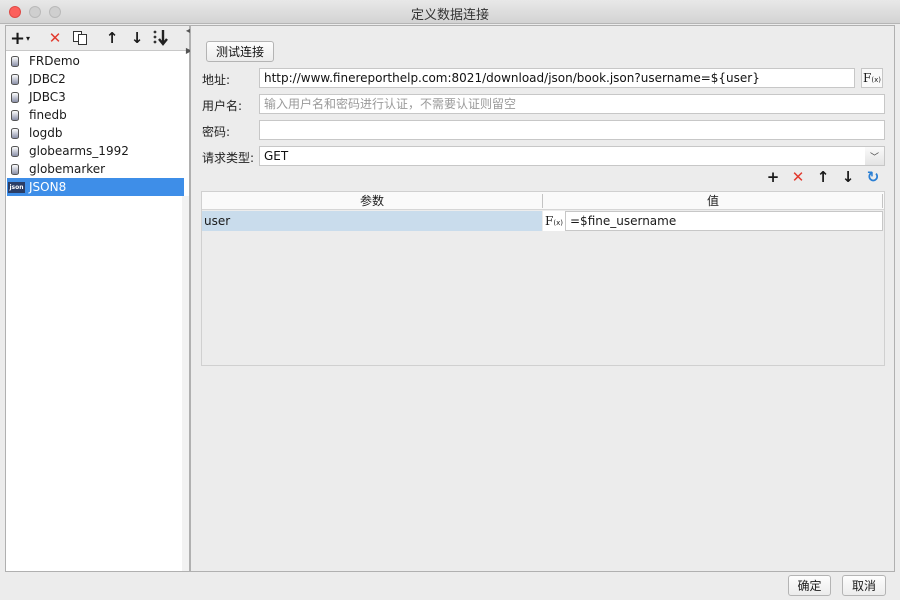 The width and height of the screenshot is (900, 600). What do you see at coordinates (449, 15) in the screenshot?
I see `window-title: 定义数据连接` at bounding box center [449, 15].